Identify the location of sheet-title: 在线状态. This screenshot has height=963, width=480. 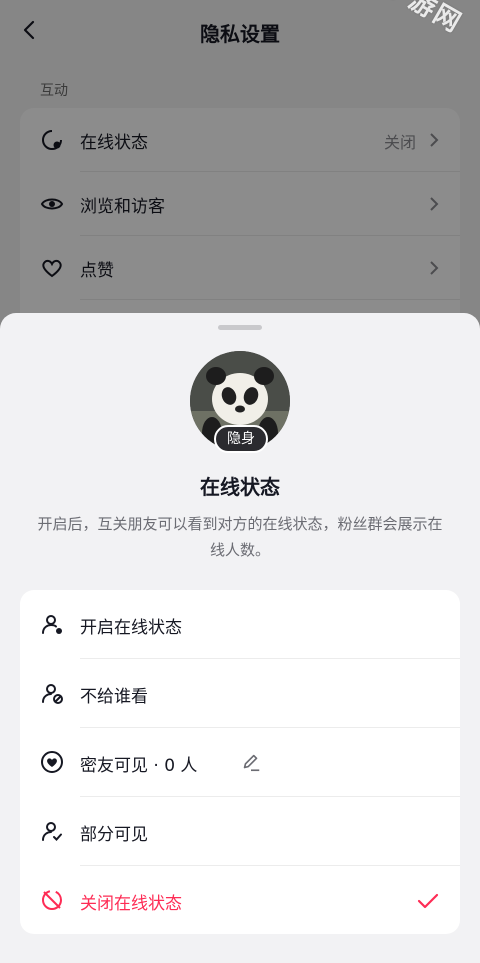
(240, 487).